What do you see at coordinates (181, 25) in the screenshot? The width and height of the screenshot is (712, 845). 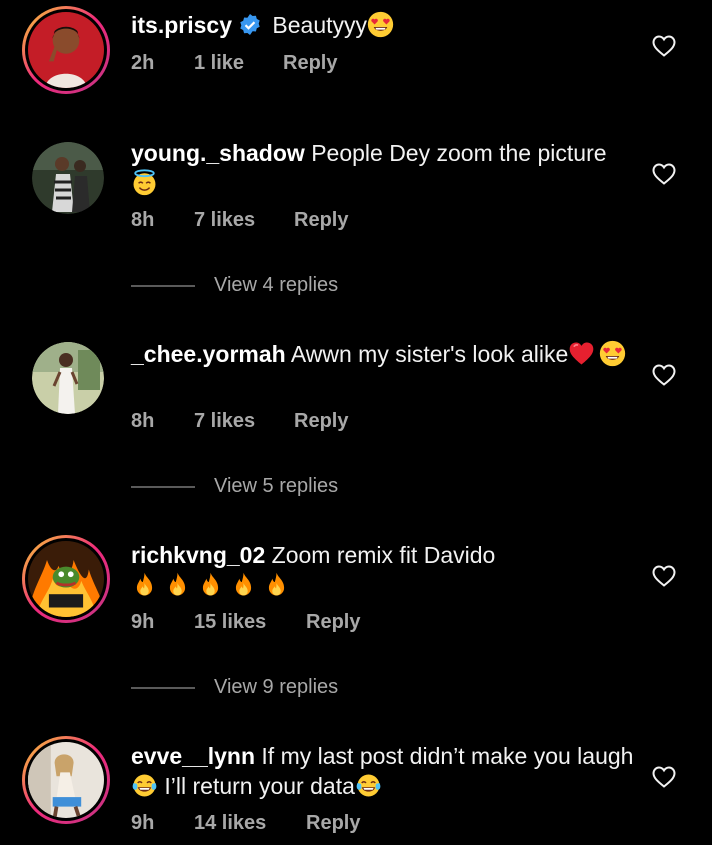 I see `comment-username: its.priscy` at bounding box center [181, 25].